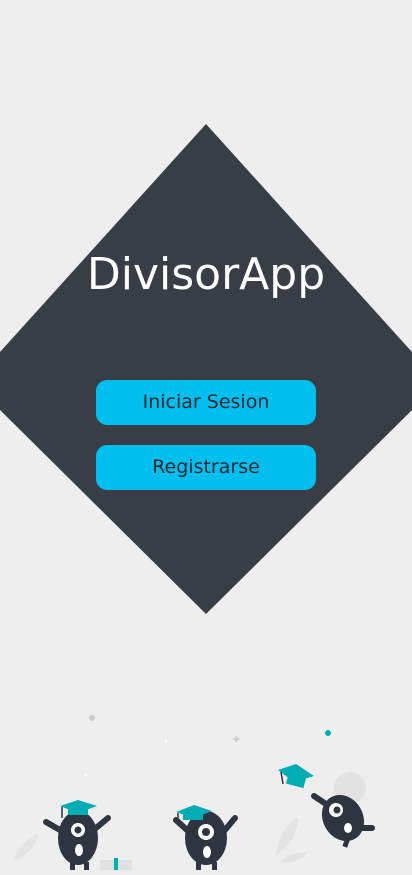 The width and height of the screenshot is (412, 875). What do you see at coordinates (236, 739) in the screenshot?
I see `sparkle-icon` at bounding box center [236, 739].